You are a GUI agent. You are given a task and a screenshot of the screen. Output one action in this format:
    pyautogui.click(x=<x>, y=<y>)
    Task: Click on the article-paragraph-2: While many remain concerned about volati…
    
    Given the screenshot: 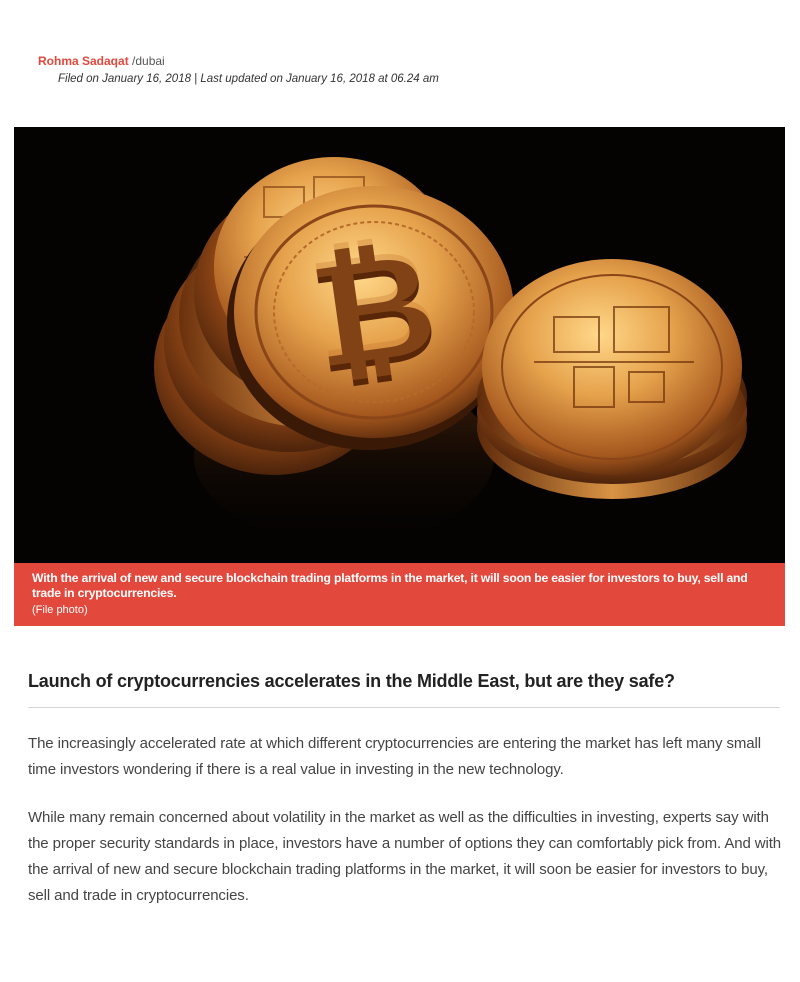 What is the action you would take?
    pyautogui.click(x=405, y=856)
    